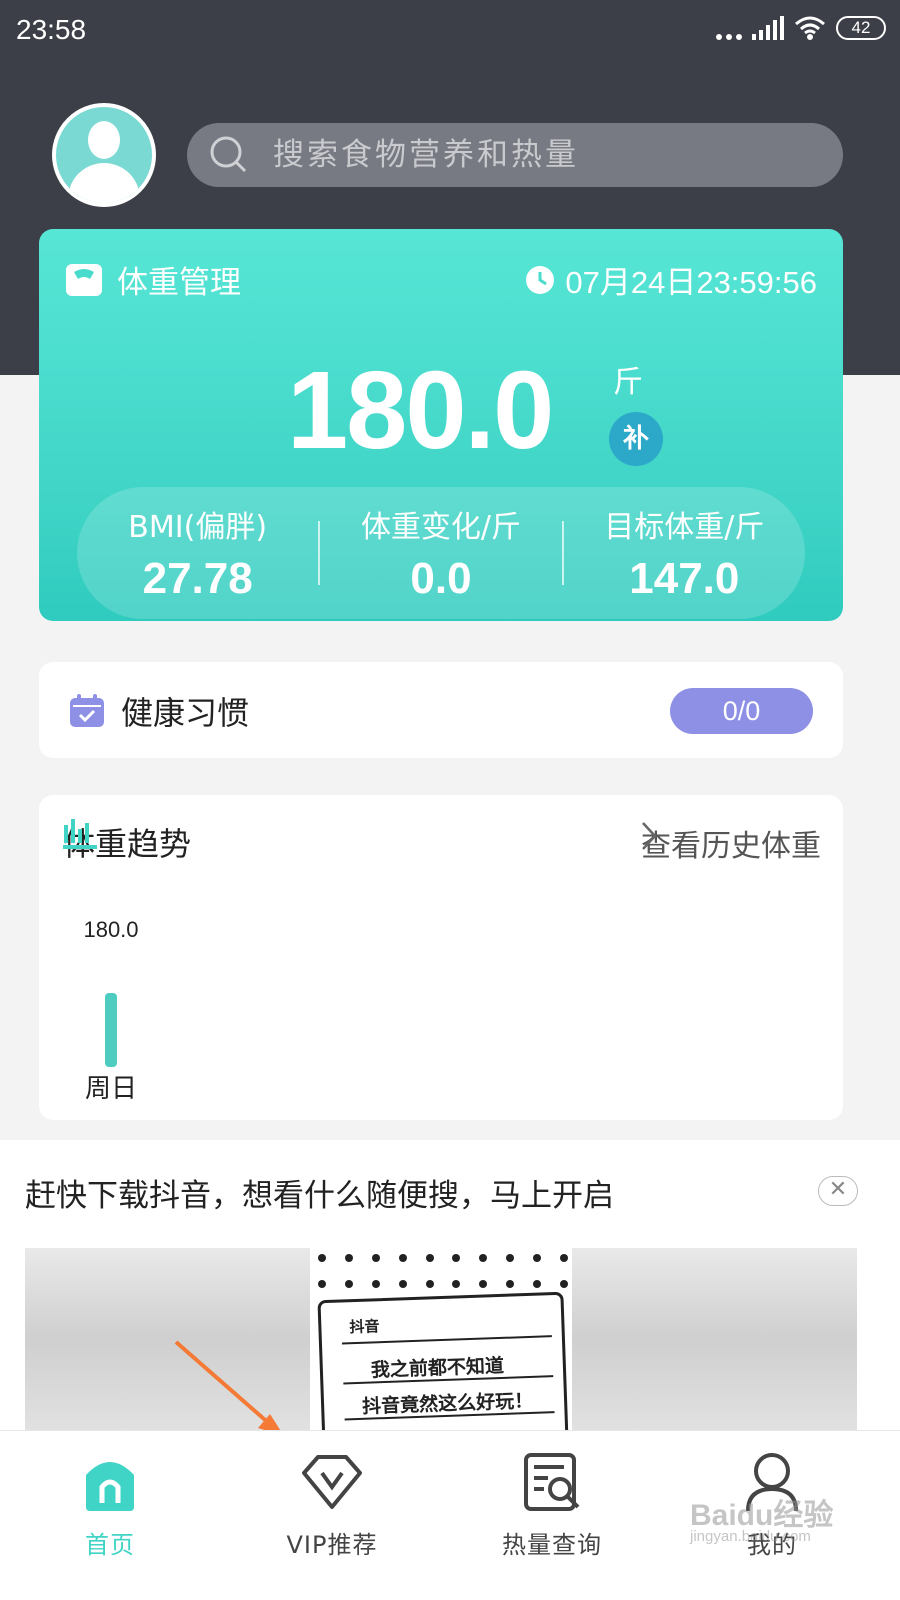 The image size is (900, 1600). Describe the element at coordinates (750, 1536) in the screenshot. I see `baidu-watermark-url: jingyan.baidu.com` at that location.